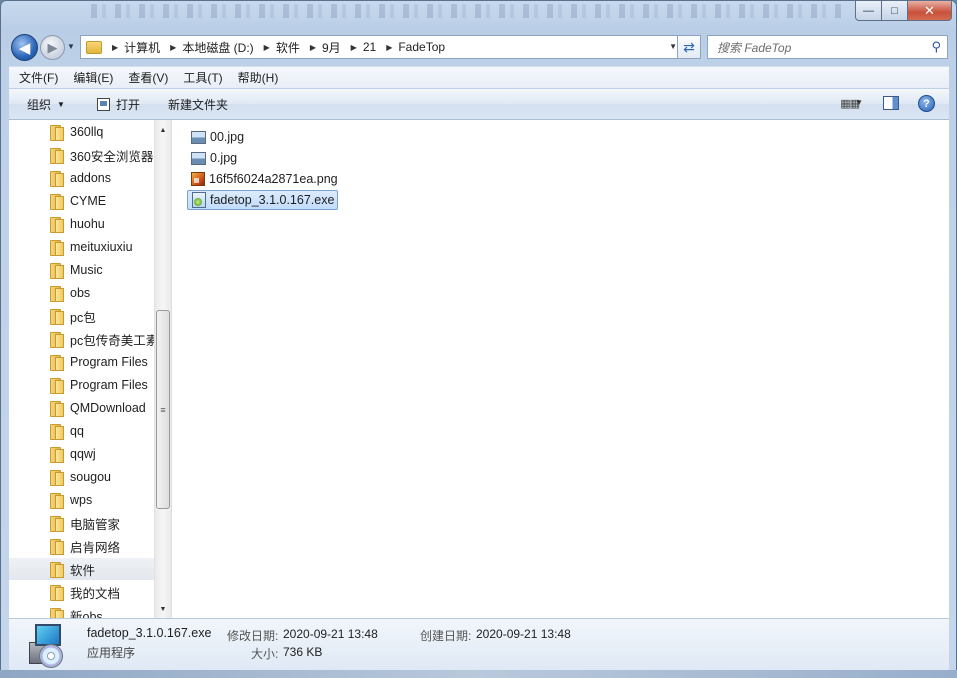 This screenshot has width=957, height=678. I want to click on back-button: ◀, so click(24, 47).